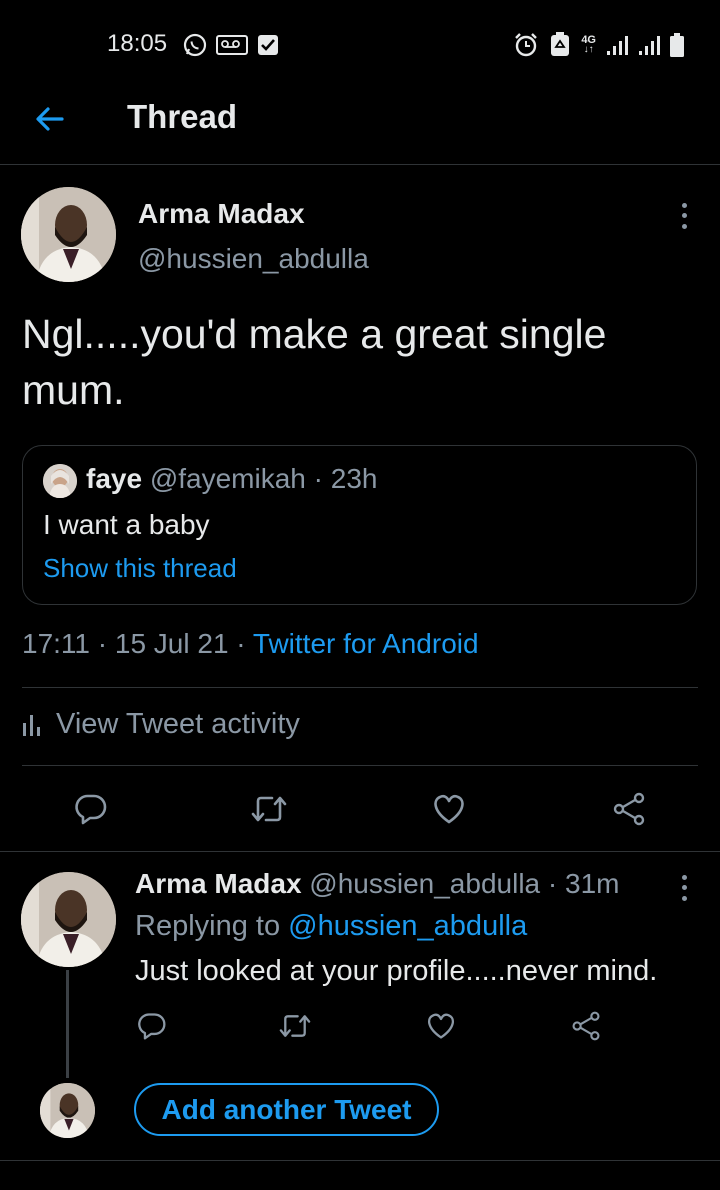 The width and height of the screenshot is (720, 1190). I want to click on author-name: Arma Madax, so click(221, 214).